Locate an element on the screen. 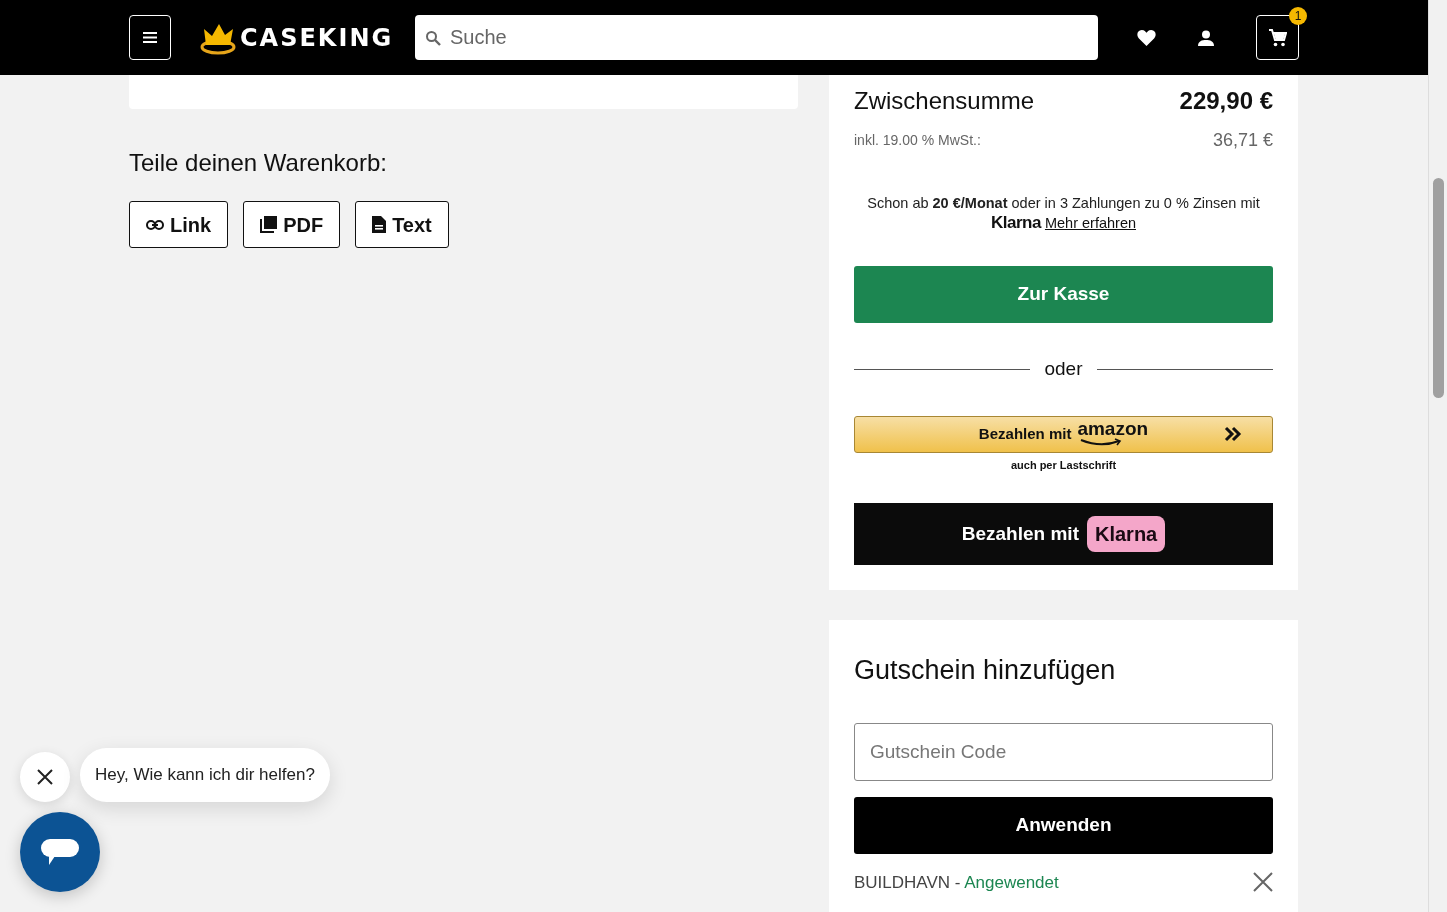  checkout-button: Zur Kasse is located at coordinates (1063, 294).